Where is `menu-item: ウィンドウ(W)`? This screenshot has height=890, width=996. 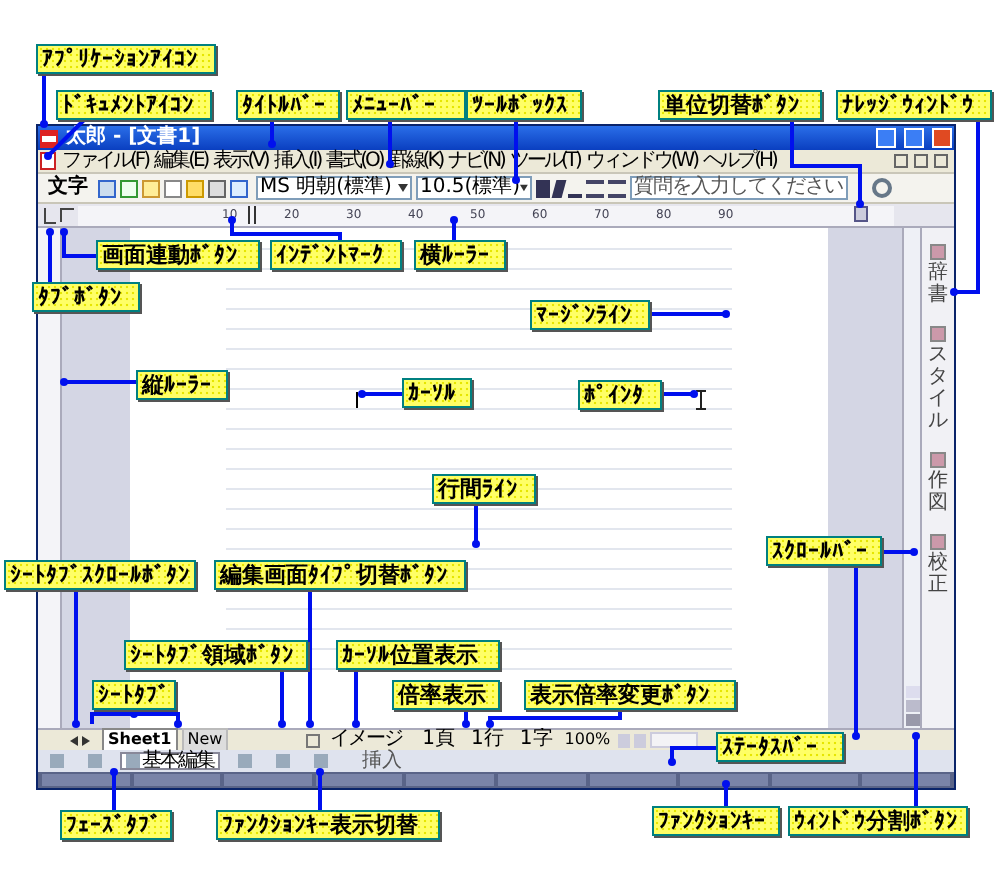 menu-item: ウィンドウ(W) is located at coordinates (641, 161).